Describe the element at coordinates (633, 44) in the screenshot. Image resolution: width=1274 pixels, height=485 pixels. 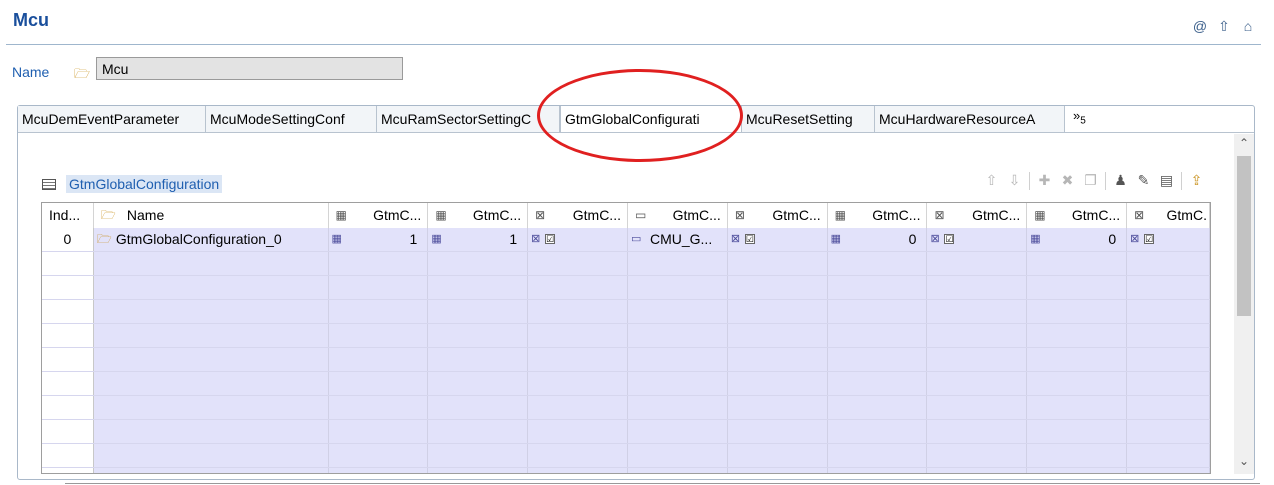
I see `header-divider` at that location.